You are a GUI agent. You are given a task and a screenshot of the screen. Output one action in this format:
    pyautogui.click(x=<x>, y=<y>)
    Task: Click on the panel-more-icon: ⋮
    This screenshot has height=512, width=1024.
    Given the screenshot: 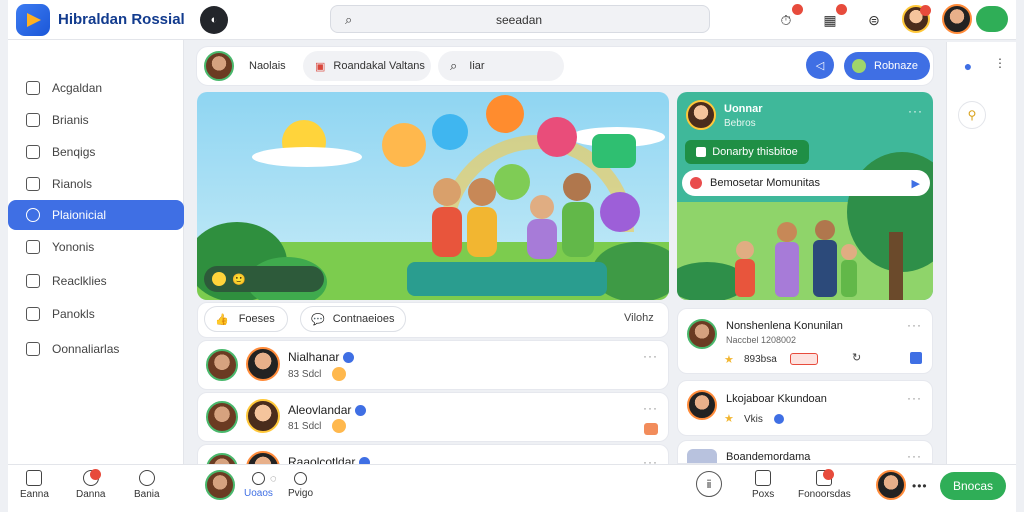 What is the action you would take?
    pyautogui.click(x=1000, y=63)
    